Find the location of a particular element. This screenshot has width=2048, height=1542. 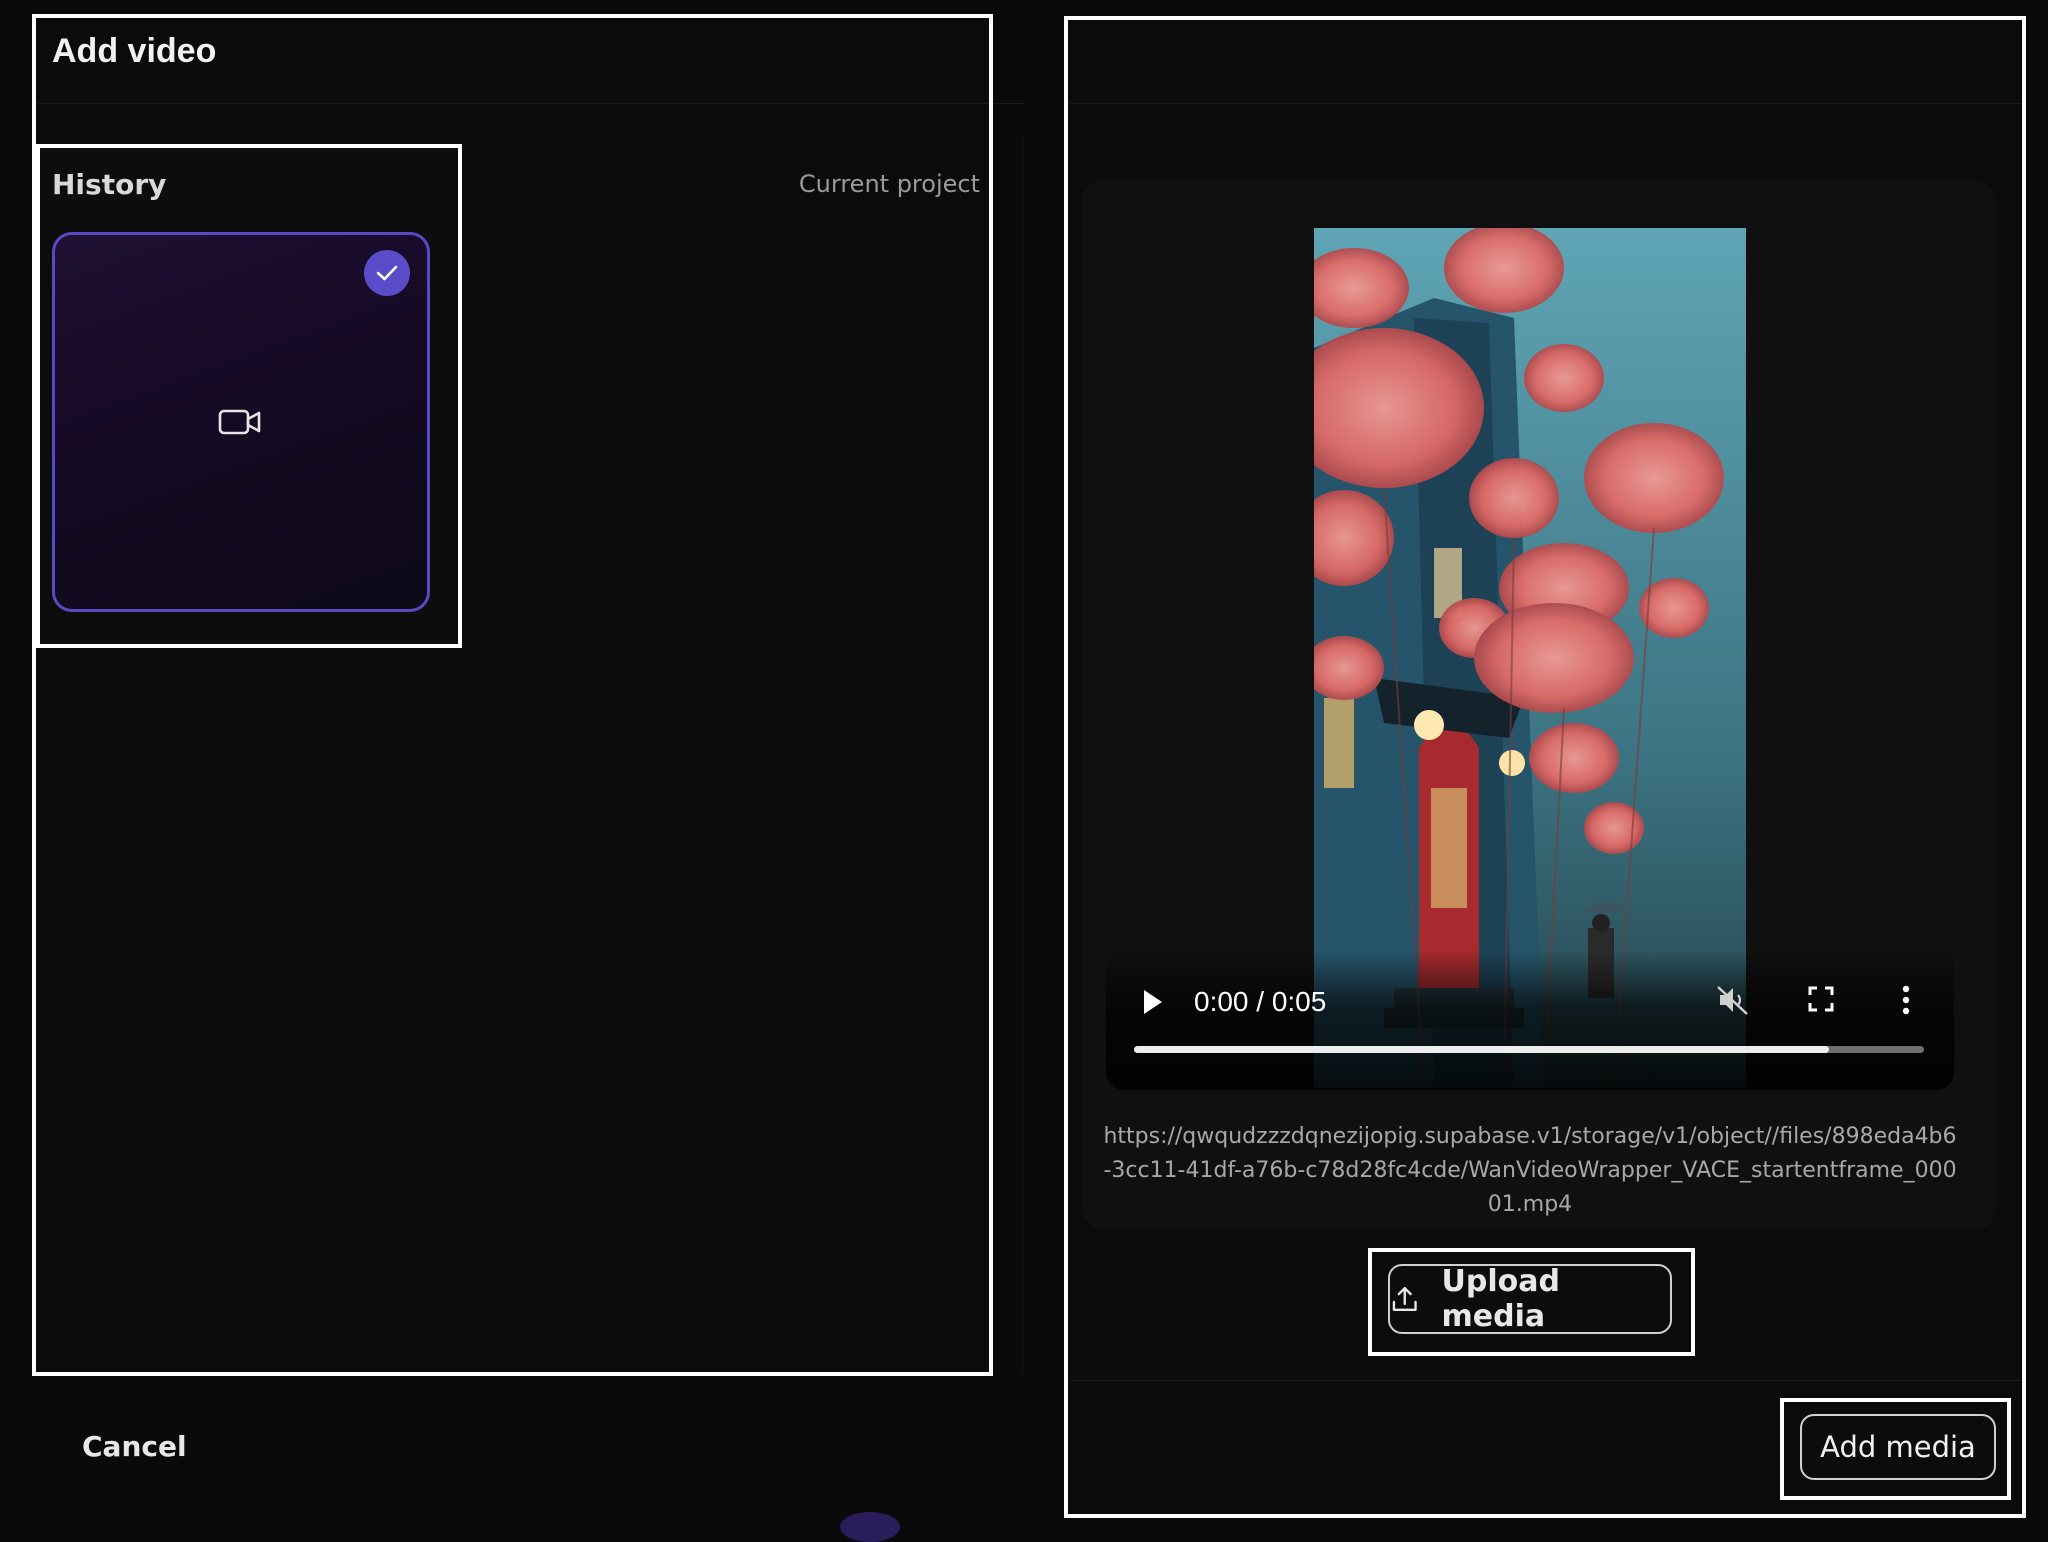

cancel-button: Cancel is located at coordinates (134, 1446).